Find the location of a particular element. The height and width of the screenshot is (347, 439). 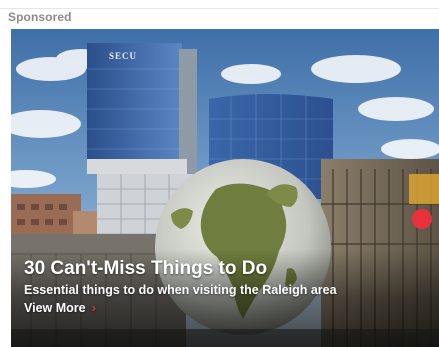

building-sign: SECU is located at coordinates (123, 56).